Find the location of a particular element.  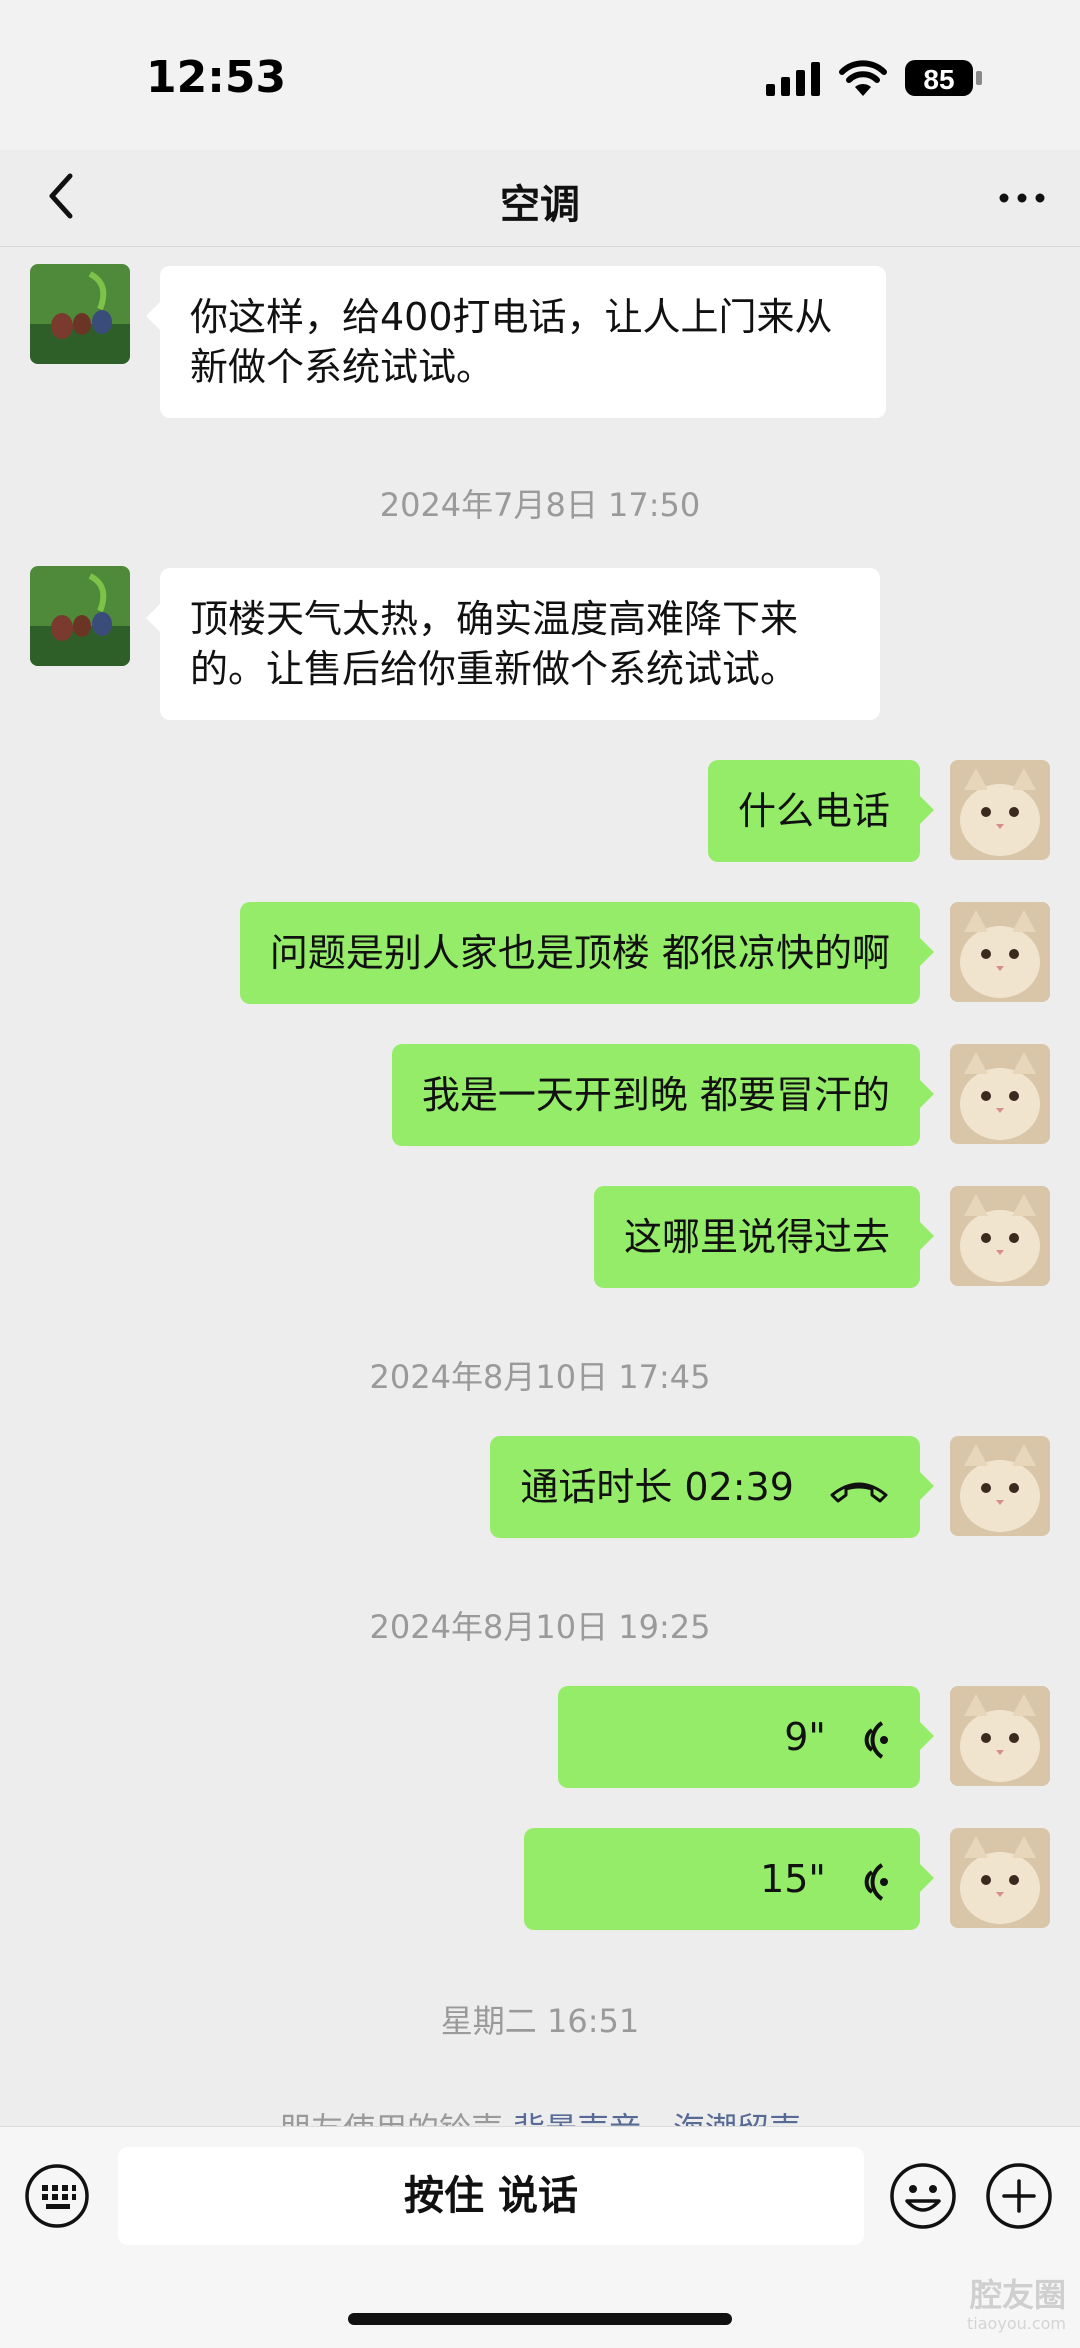

call-record-bubble: 通话时长 02:39 is located at coordinates (712, 1487).